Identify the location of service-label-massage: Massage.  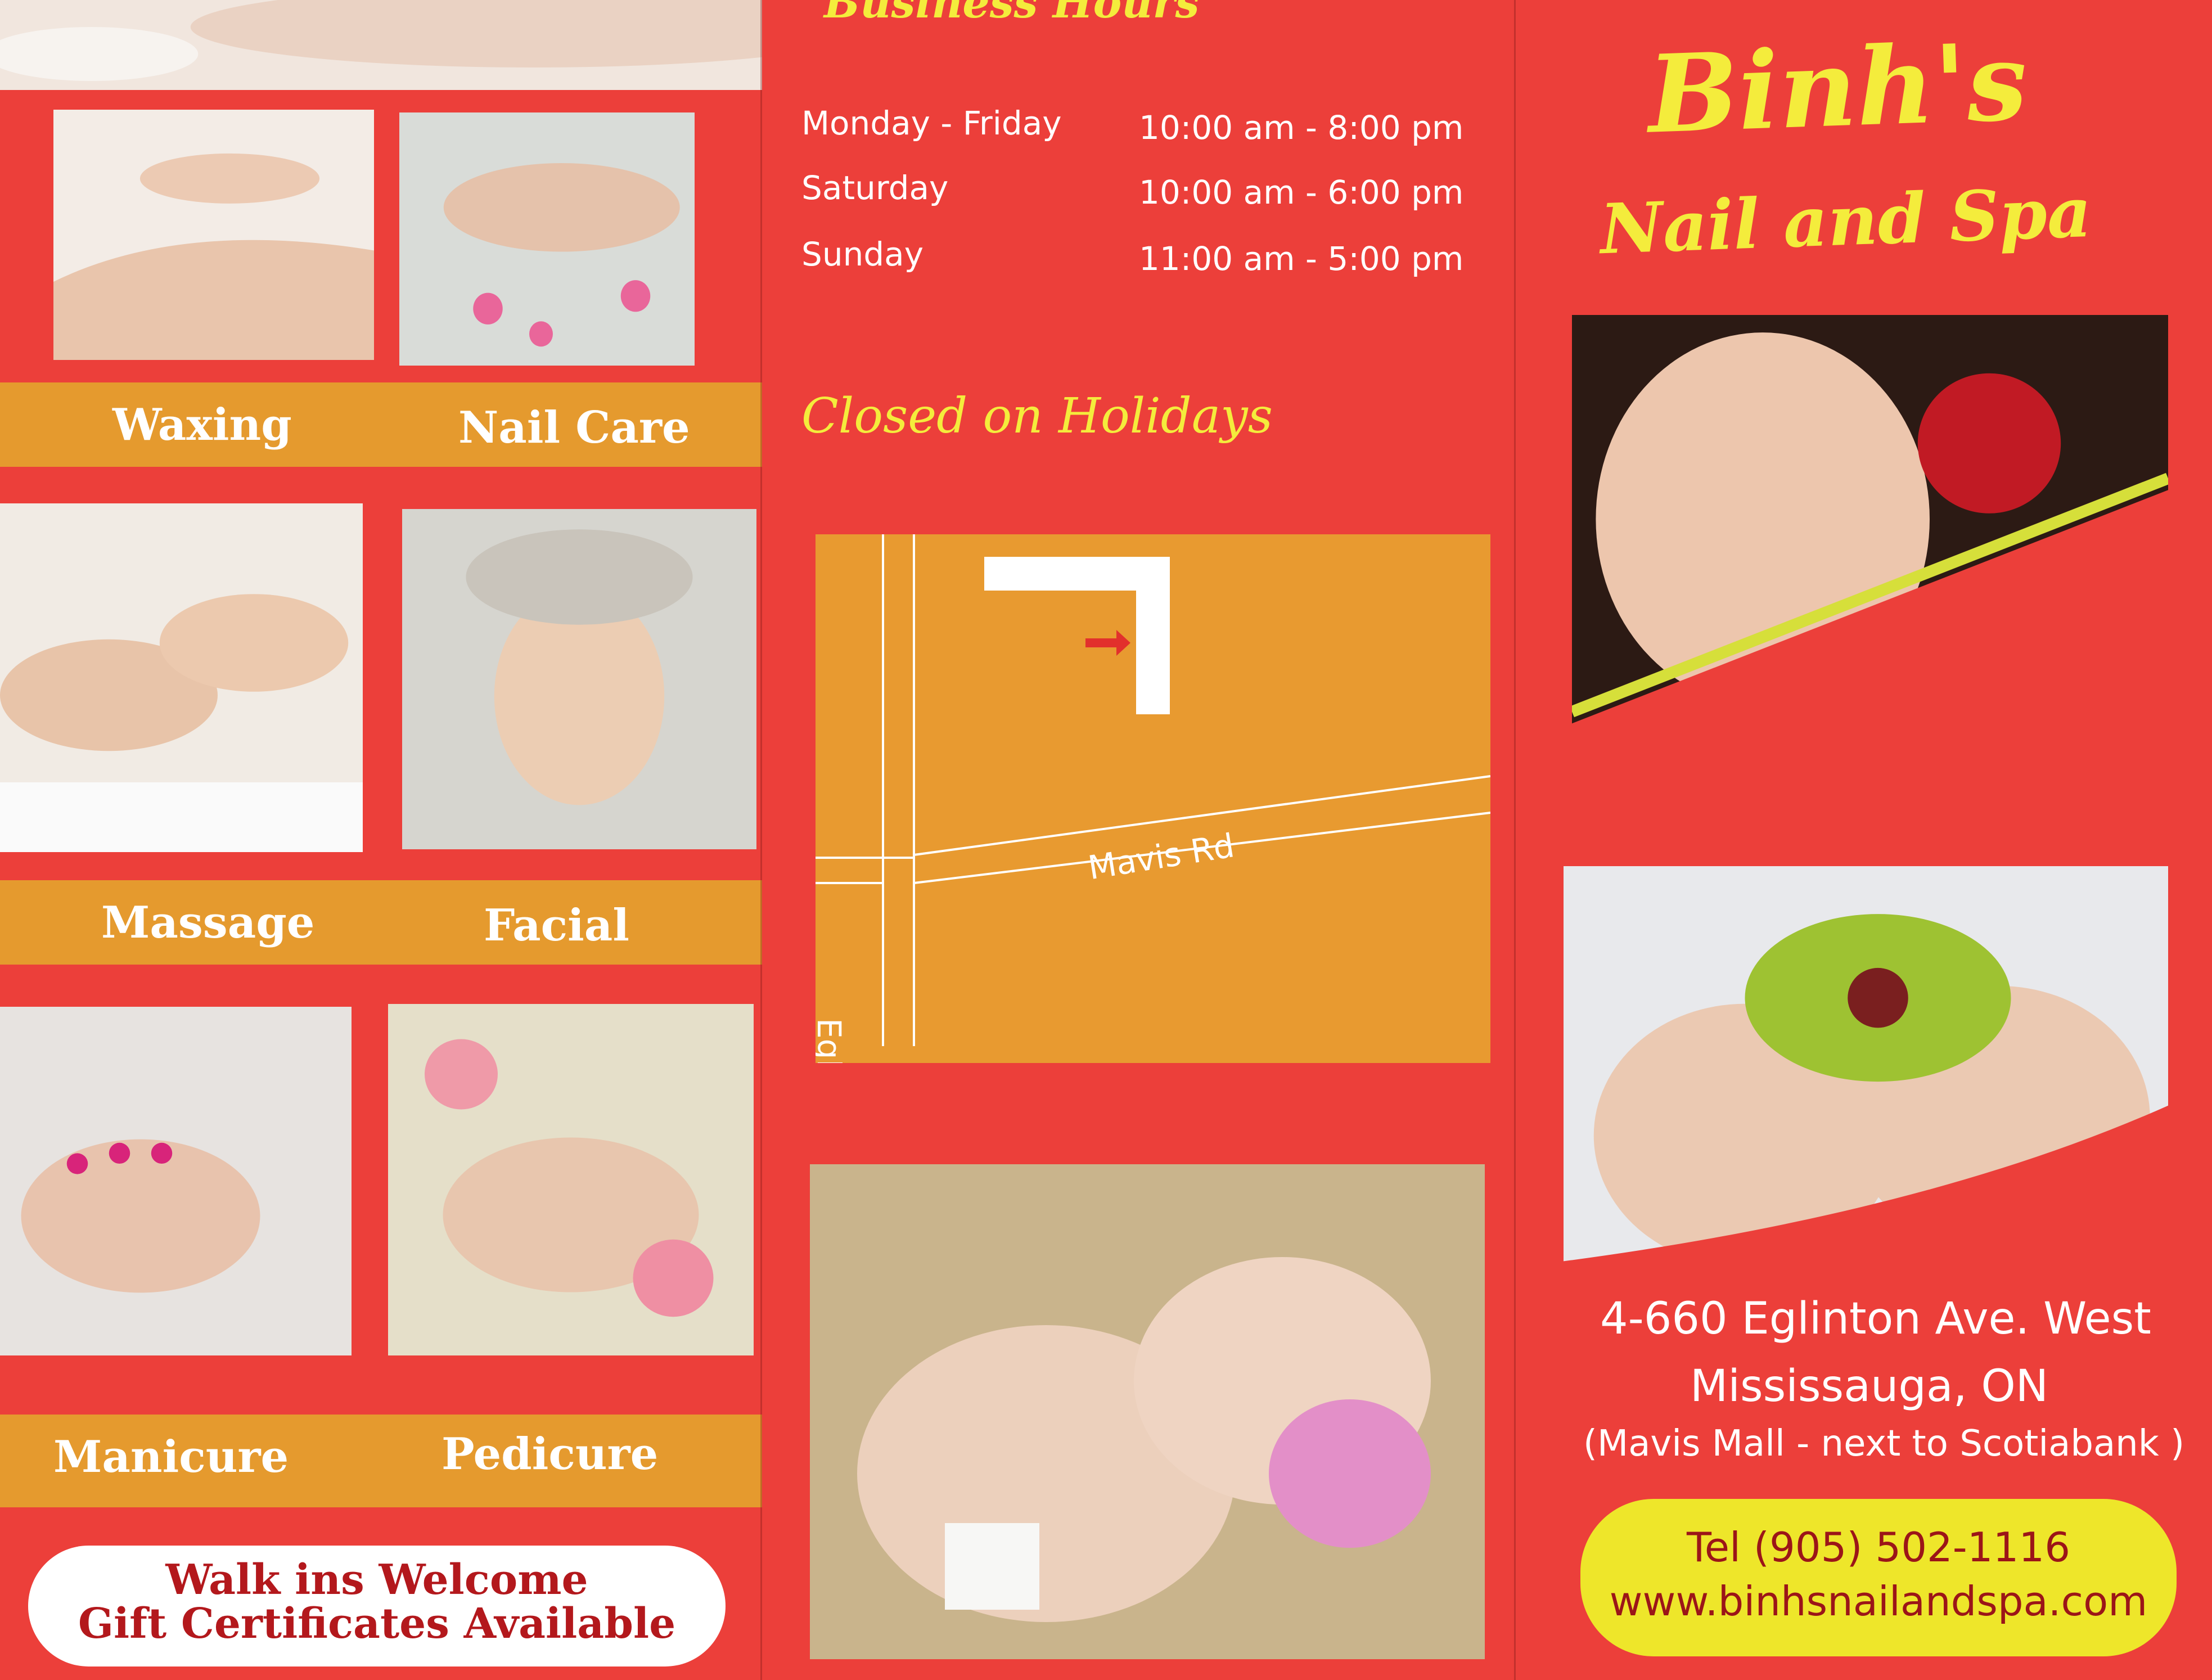
(208, 922).